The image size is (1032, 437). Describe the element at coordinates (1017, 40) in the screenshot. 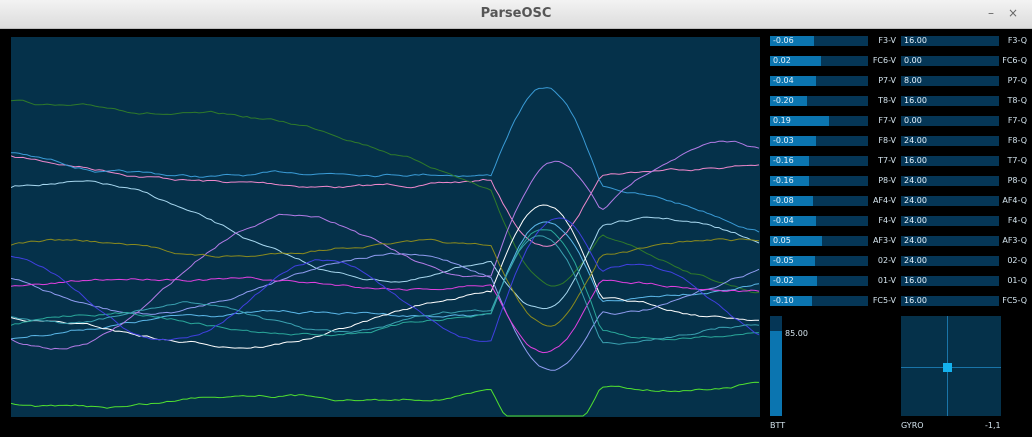

I see `q-label: F3-Q` at that location.